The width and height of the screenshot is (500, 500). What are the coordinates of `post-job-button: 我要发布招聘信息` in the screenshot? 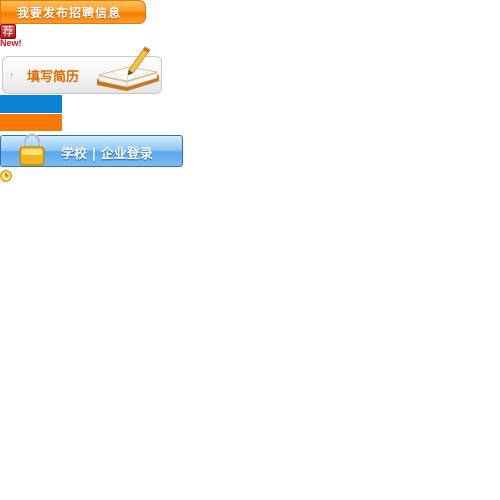 It's located at (73, 12).